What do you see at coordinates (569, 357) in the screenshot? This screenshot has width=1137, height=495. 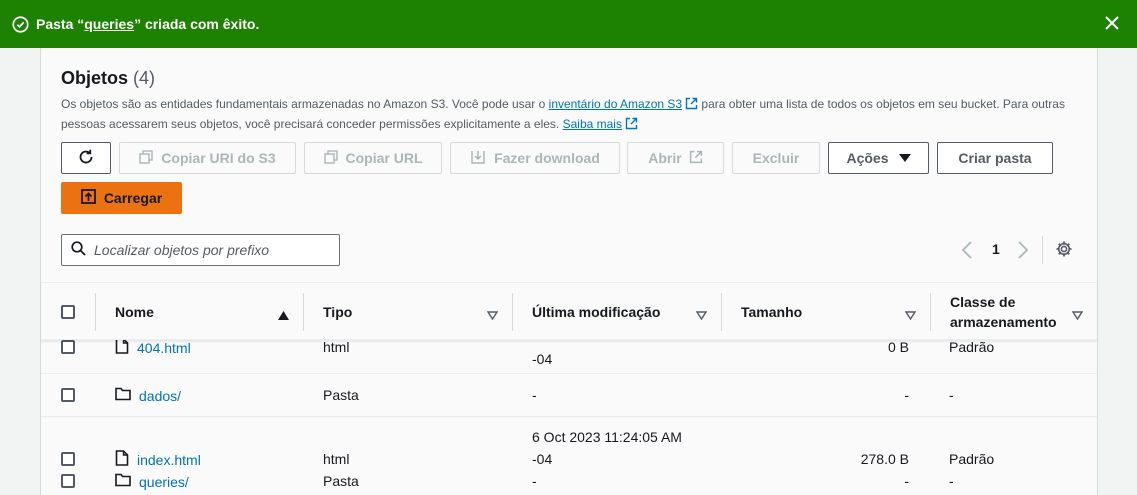 I see `table-row: 404.html html -04 0 B Padrão` at bounding box center [569, 357].